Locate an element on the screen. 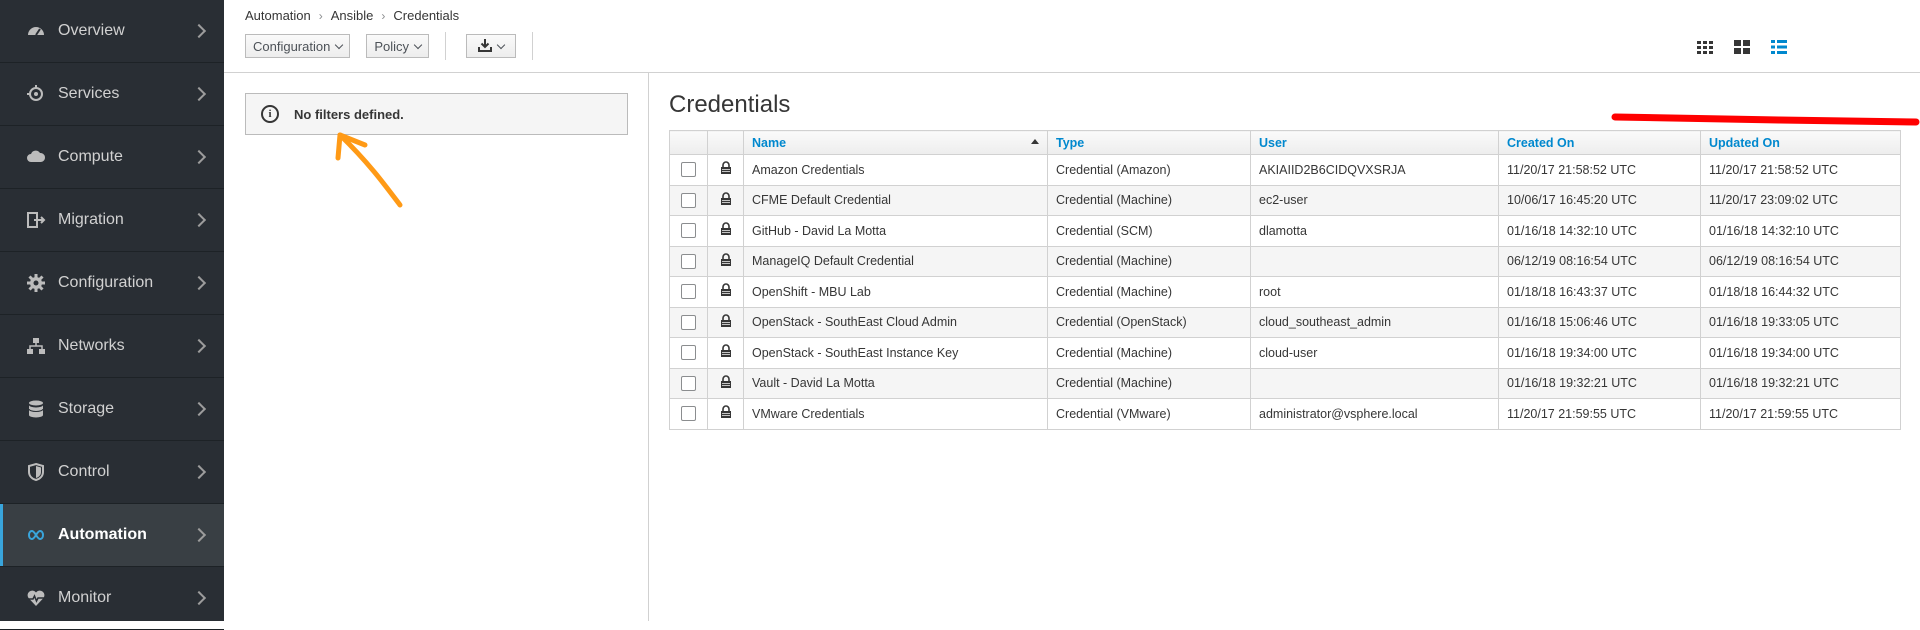  table-header-row: Name Type User Created On Updated On is located at coordinates (1285, 142).